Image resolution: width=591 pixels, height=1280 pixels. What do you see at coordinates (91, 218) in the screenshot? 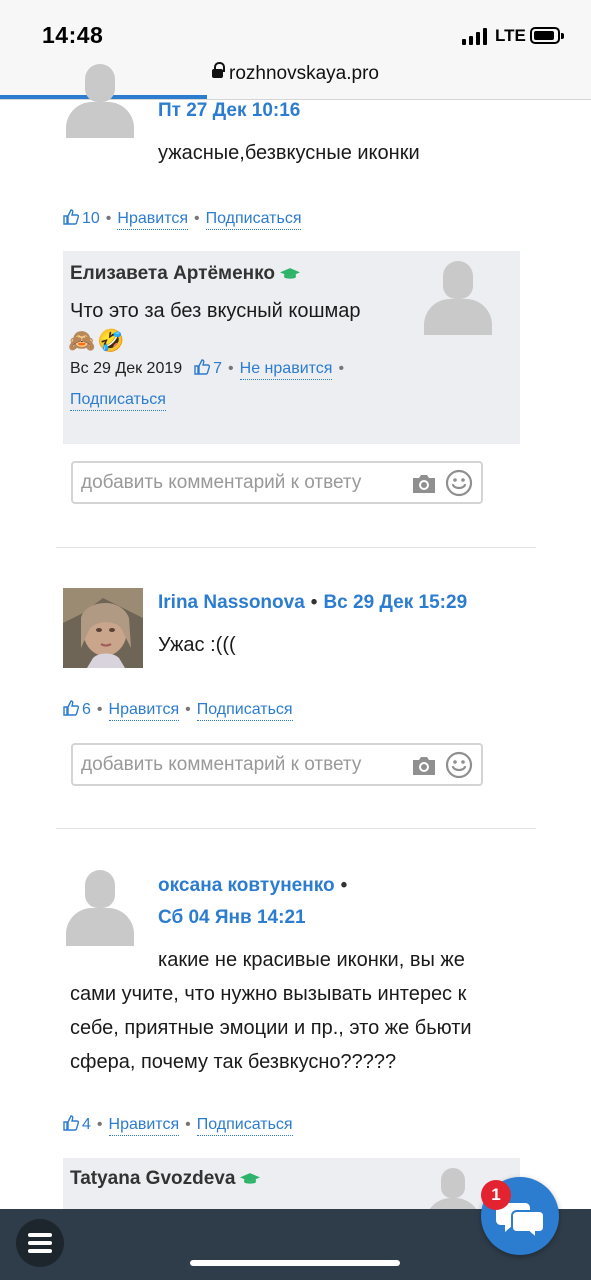
I see `like-count: 10` at bounding box center [91, 218].